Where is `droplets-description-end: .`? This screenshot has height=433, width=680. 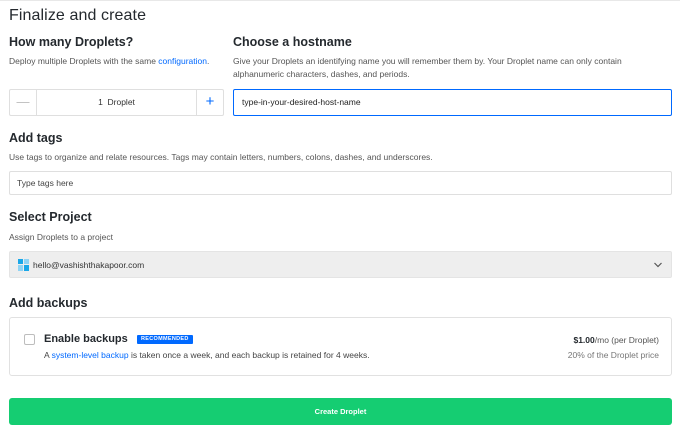
droplets-description-end: . is located at coordinates (208, 61).